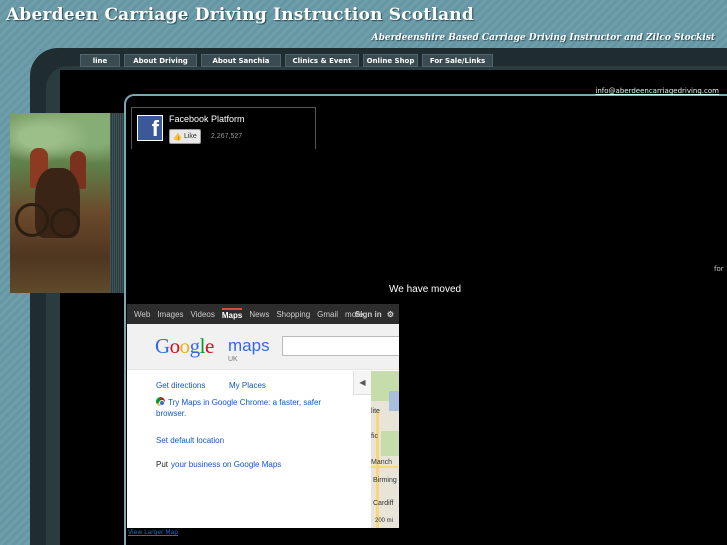 Image resolution: width=727 pixels, height=545 pixels. Describe the element at coordinates (223, 128) in the screenshot. I see `facebook-widget: f Facebook Platform 👍 Like 2,267,527` at that location.